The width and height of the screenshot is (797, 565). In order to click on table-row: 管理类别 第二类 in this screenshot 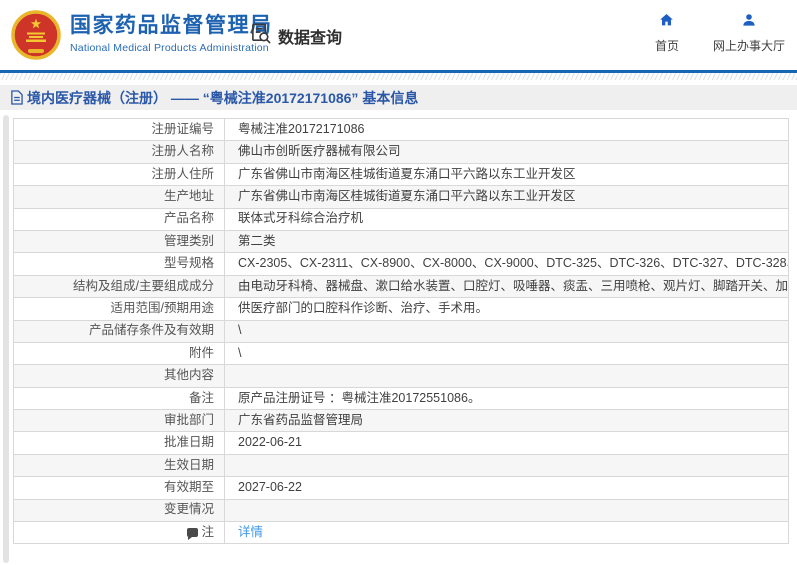, I will do `click(401, 241)`.